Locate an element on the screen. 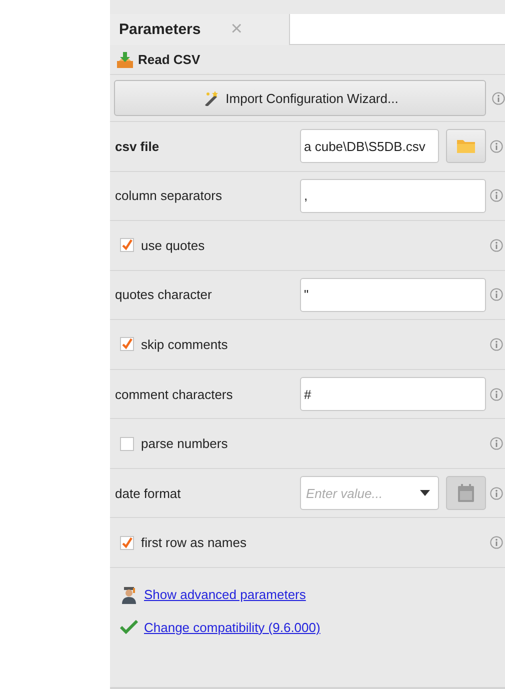 The height and width of the screenshot is (689, 505). user-icon is located at coordinates (129, 595).